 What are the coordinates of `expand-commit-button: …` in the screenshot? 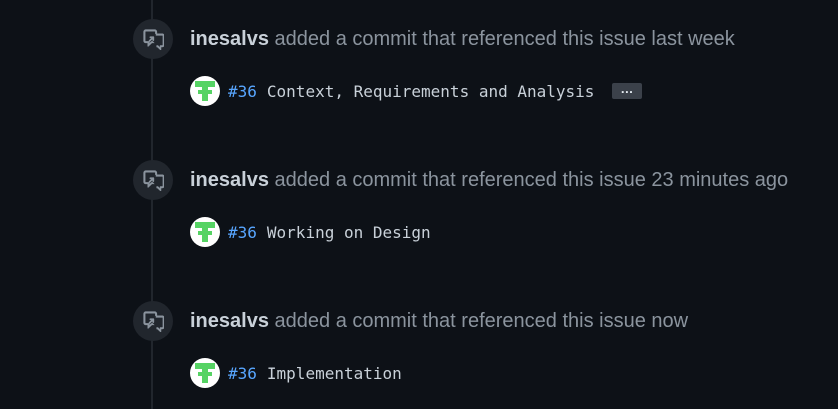 It's located at (627, 90).